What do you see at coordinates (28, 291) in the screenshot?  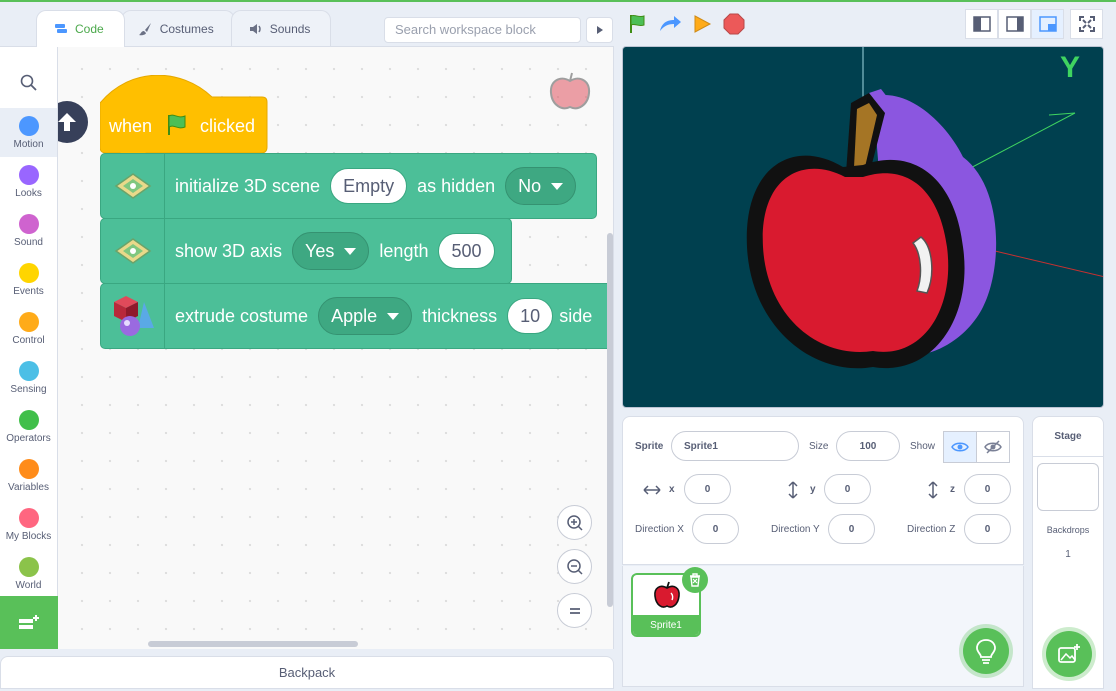 I see `category-label: Events` at bounding box center [28, 291].